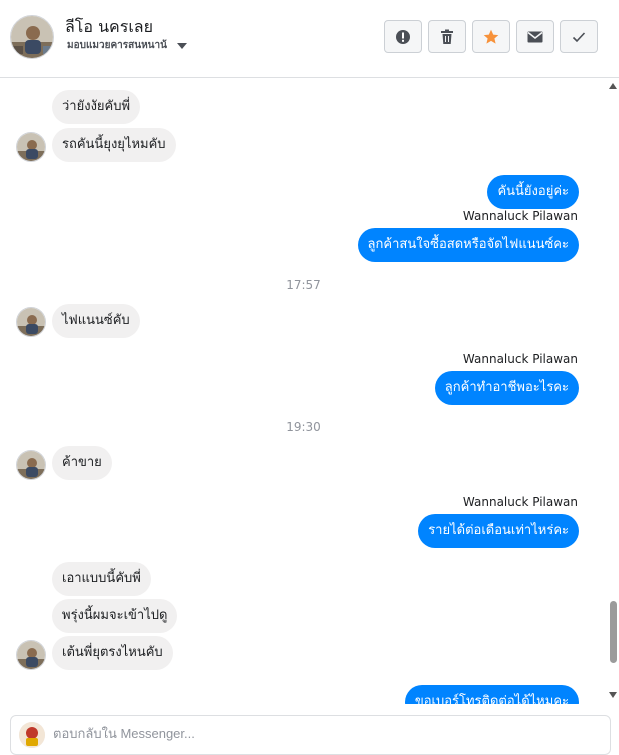 The height and width of the screenshot is (755, 619). What do you see at coordinates (112, 653) in the screenshot?
I see `message-incoming: เต้นพี่ยุตรงไหนคับ` at bounding box center [112, 653].